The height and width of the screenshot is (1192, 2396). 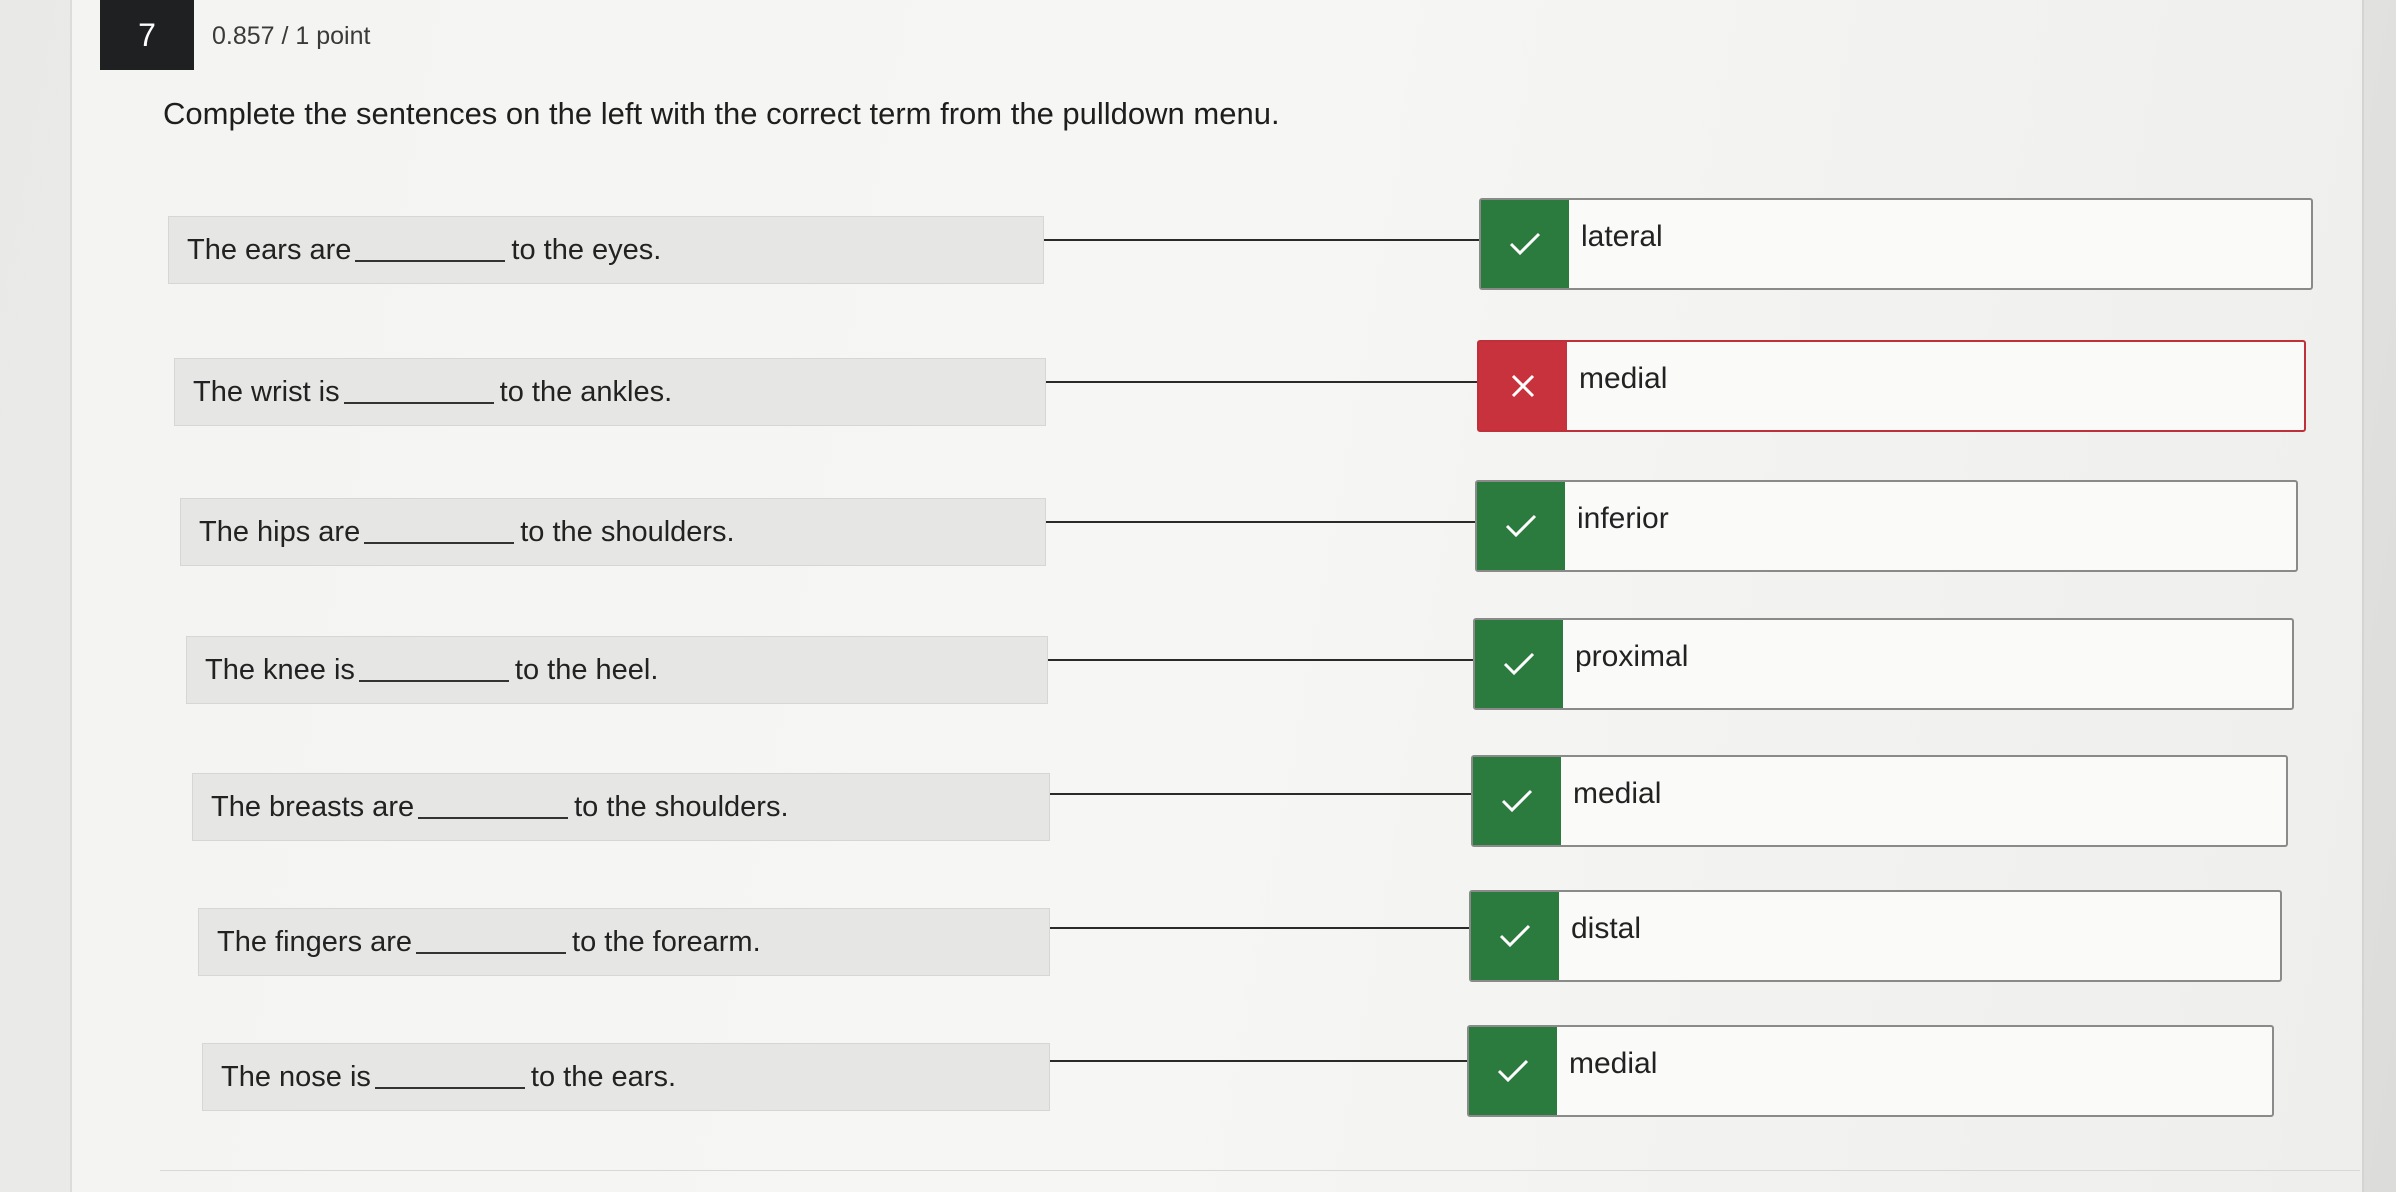 I want to click on sentence-box: The knee is to the heel., so click(x=617, y=670).